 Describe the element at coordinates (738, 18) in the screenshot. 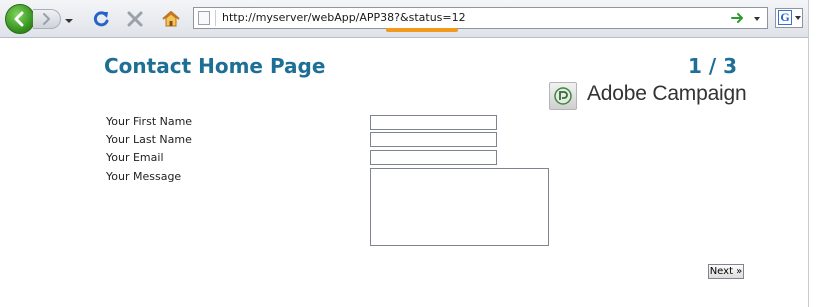

I see `go-arrow-icon` at that location.